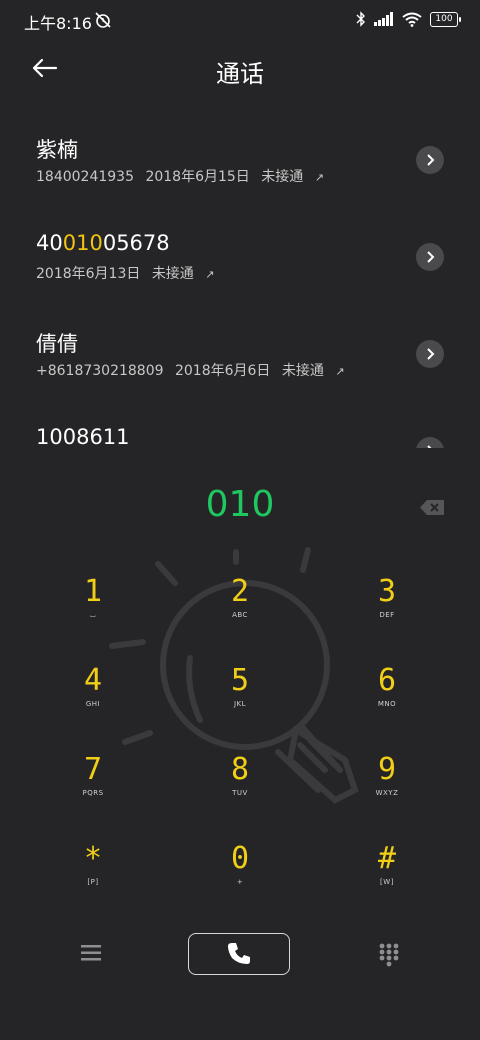 The height and width of the screenshot is (1040, 480). I want to click on key-star: * [P], so click(93, 882).